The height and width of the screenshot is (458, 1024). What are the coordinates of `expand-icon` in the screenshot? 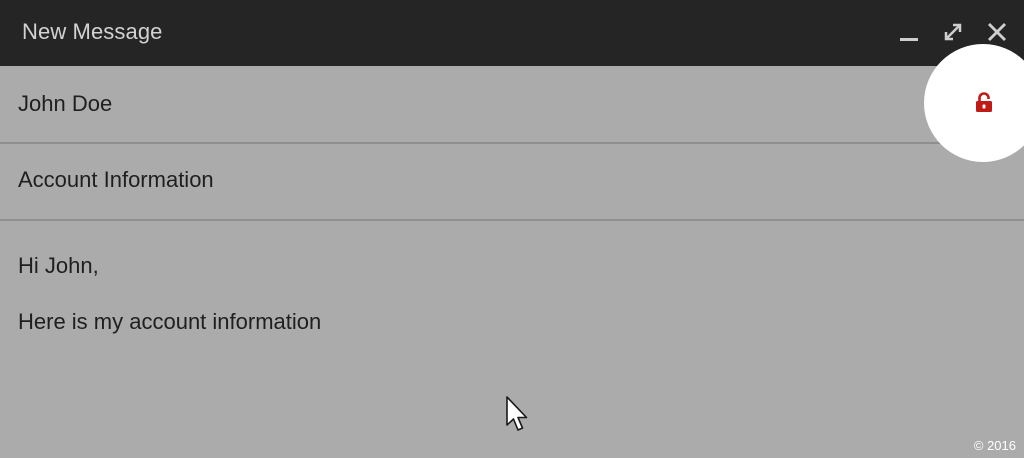 It's located at (953, 32).